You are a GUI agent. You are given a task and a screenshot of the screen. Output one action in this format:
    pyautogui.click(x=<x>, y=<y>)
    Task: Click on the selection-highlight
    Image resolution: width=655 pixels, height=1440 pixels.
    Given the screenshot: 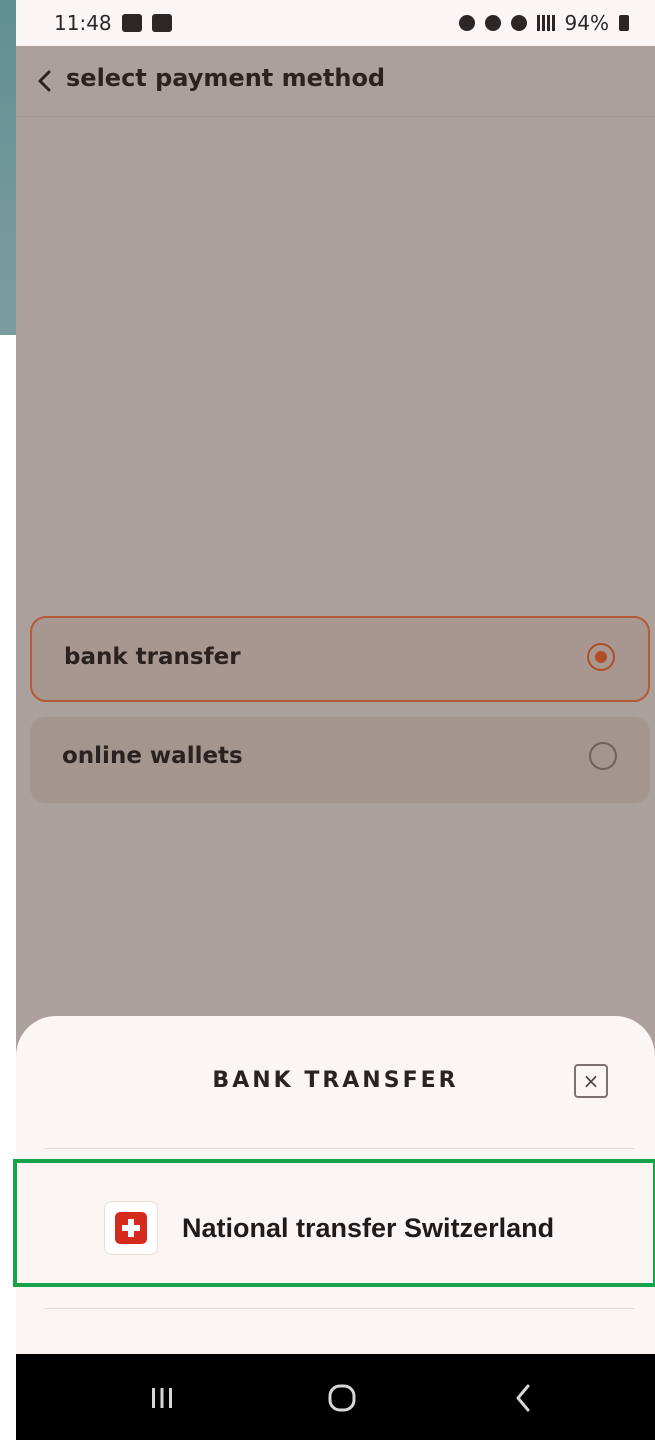 What is the action you would take?
    pyautogui.click(x=334, y=1223)
    